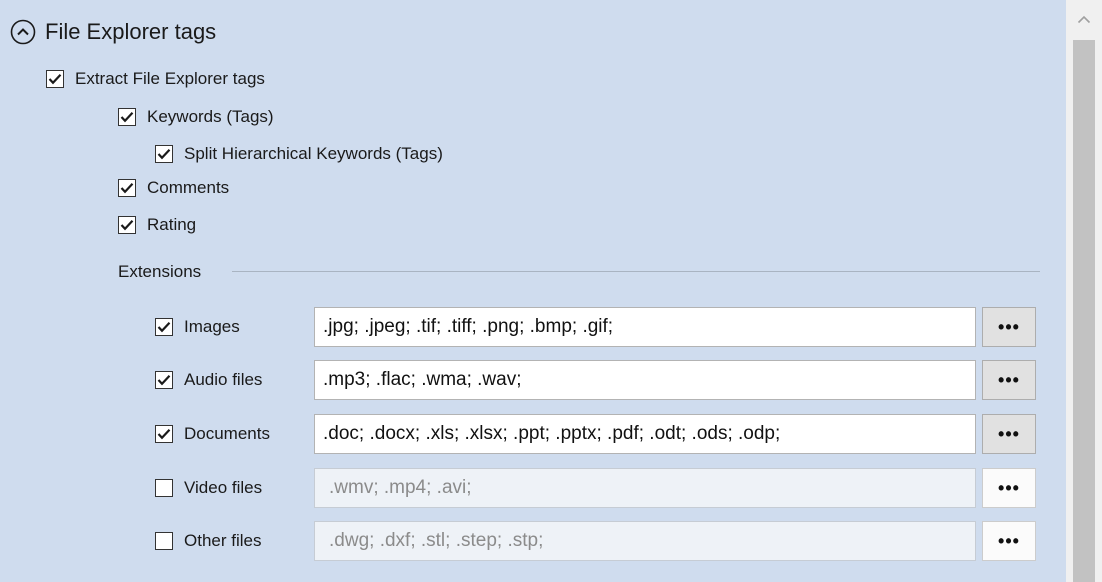 The width and height of the screenshot is (1102, 582). What do you see at coordinates (1009, 488) in the screenshot?
I see `video-browse-button: •••` at bounding box center [1009, 488].